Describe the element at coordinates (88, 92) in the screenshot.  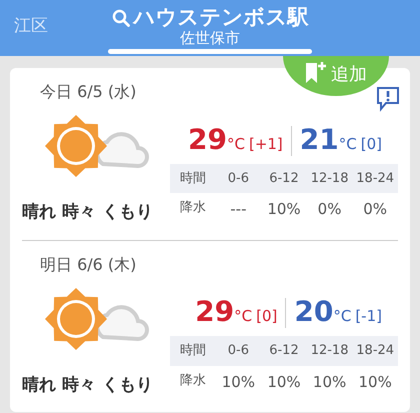
I see `date-label: 今日 6/5 (水)` at that location.